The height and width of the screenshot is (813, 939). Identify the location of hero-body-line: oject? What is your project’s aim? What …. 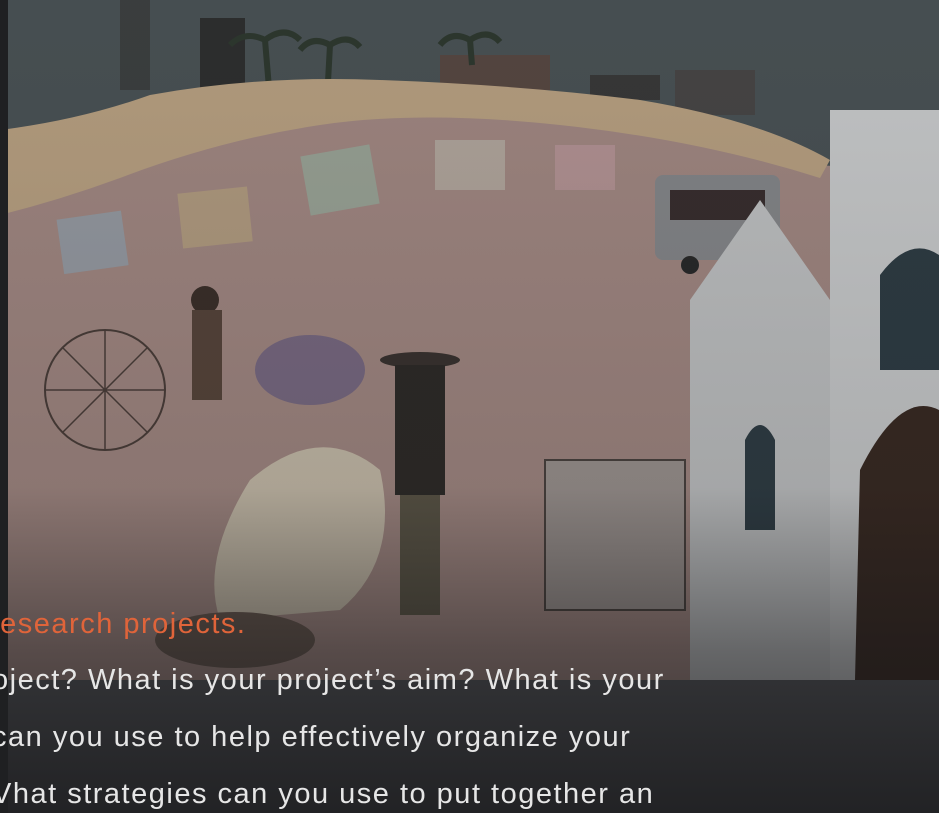
(332, 680).